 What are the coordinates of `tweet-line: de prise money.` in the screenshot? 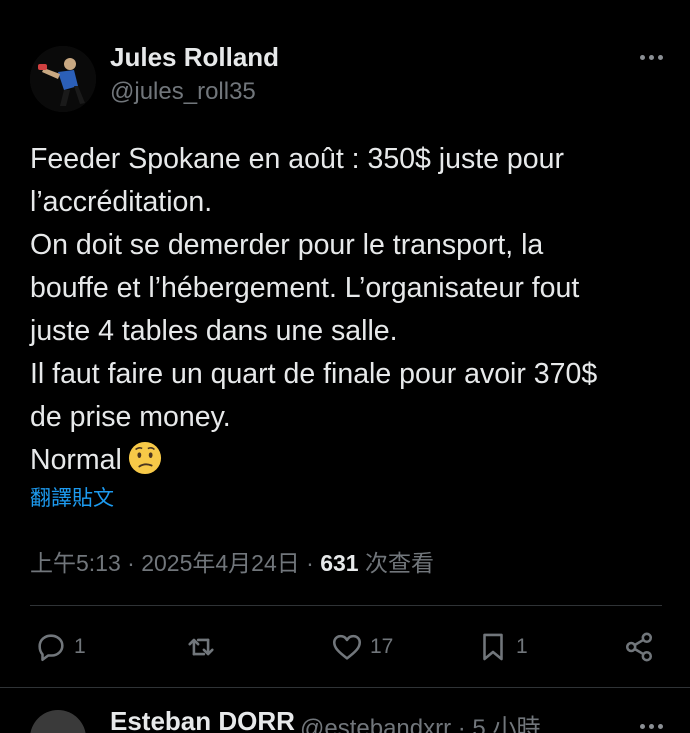 It's located at (130, 417).